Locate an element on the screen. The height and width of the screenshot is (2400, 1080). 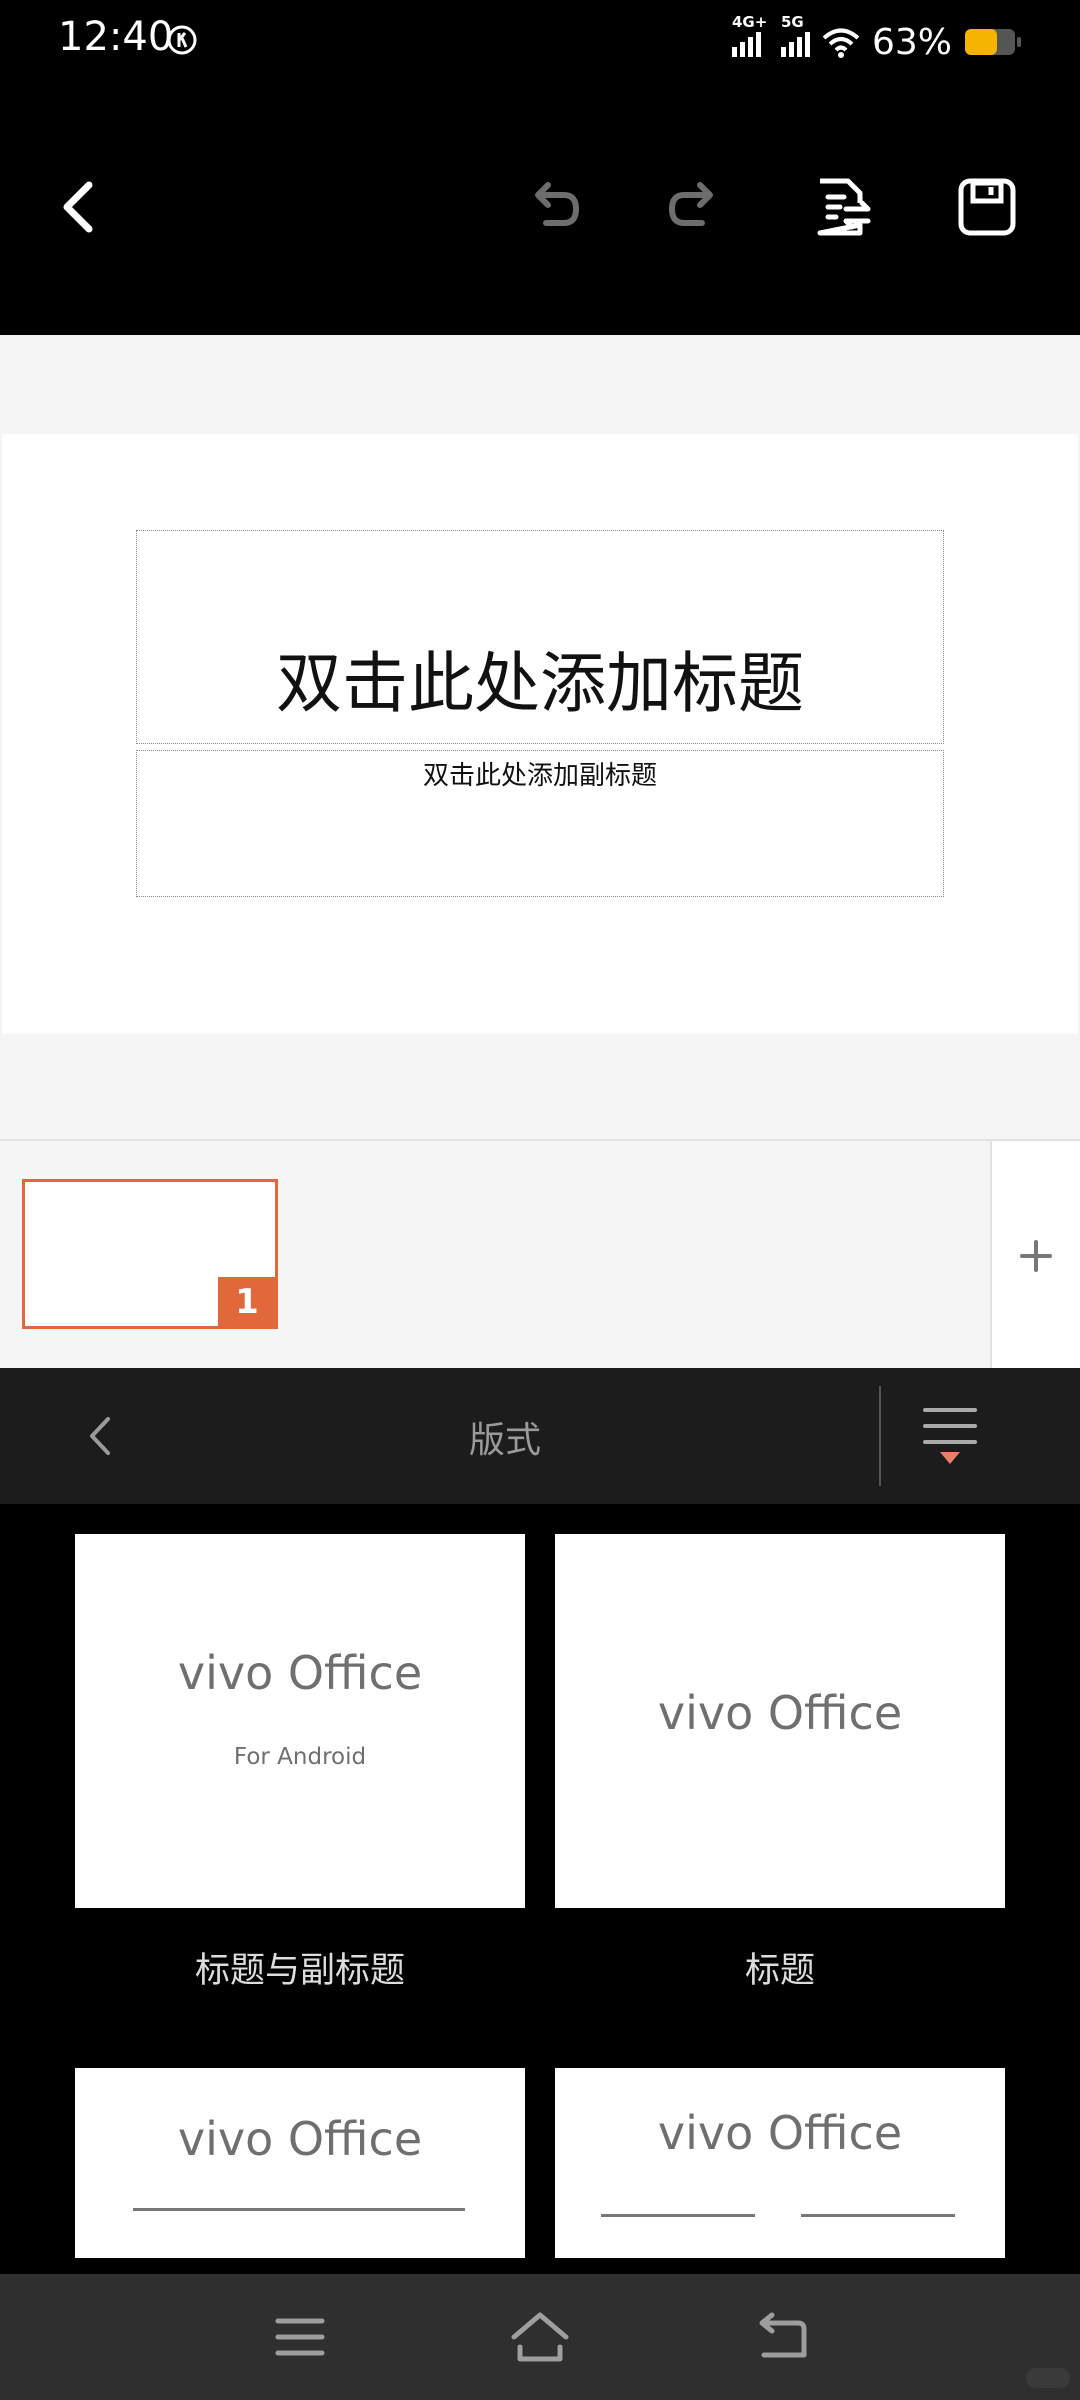
slide-number-badge: 1 is located at coordinates (247, 1302).